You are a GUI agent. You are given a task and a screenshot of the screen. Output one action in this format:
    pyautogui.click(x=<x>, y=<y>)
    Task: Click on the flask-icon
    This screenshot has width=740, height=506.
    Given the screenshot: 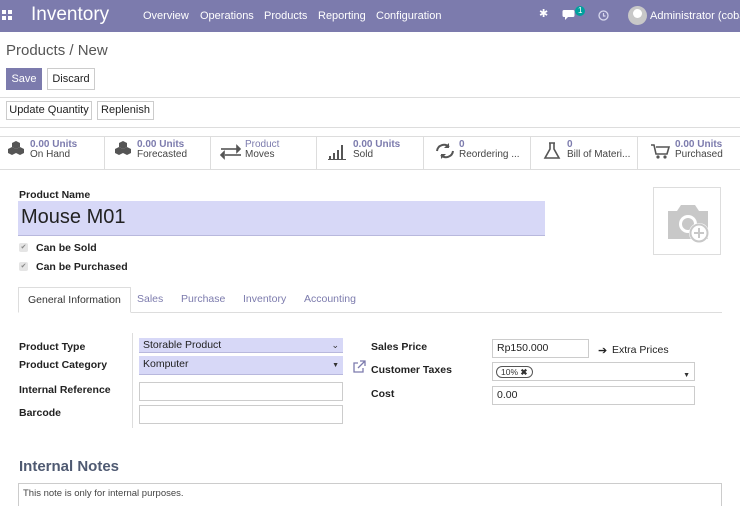 What is the action you would take?
    pyautogui.click(x=552, y=150)
    